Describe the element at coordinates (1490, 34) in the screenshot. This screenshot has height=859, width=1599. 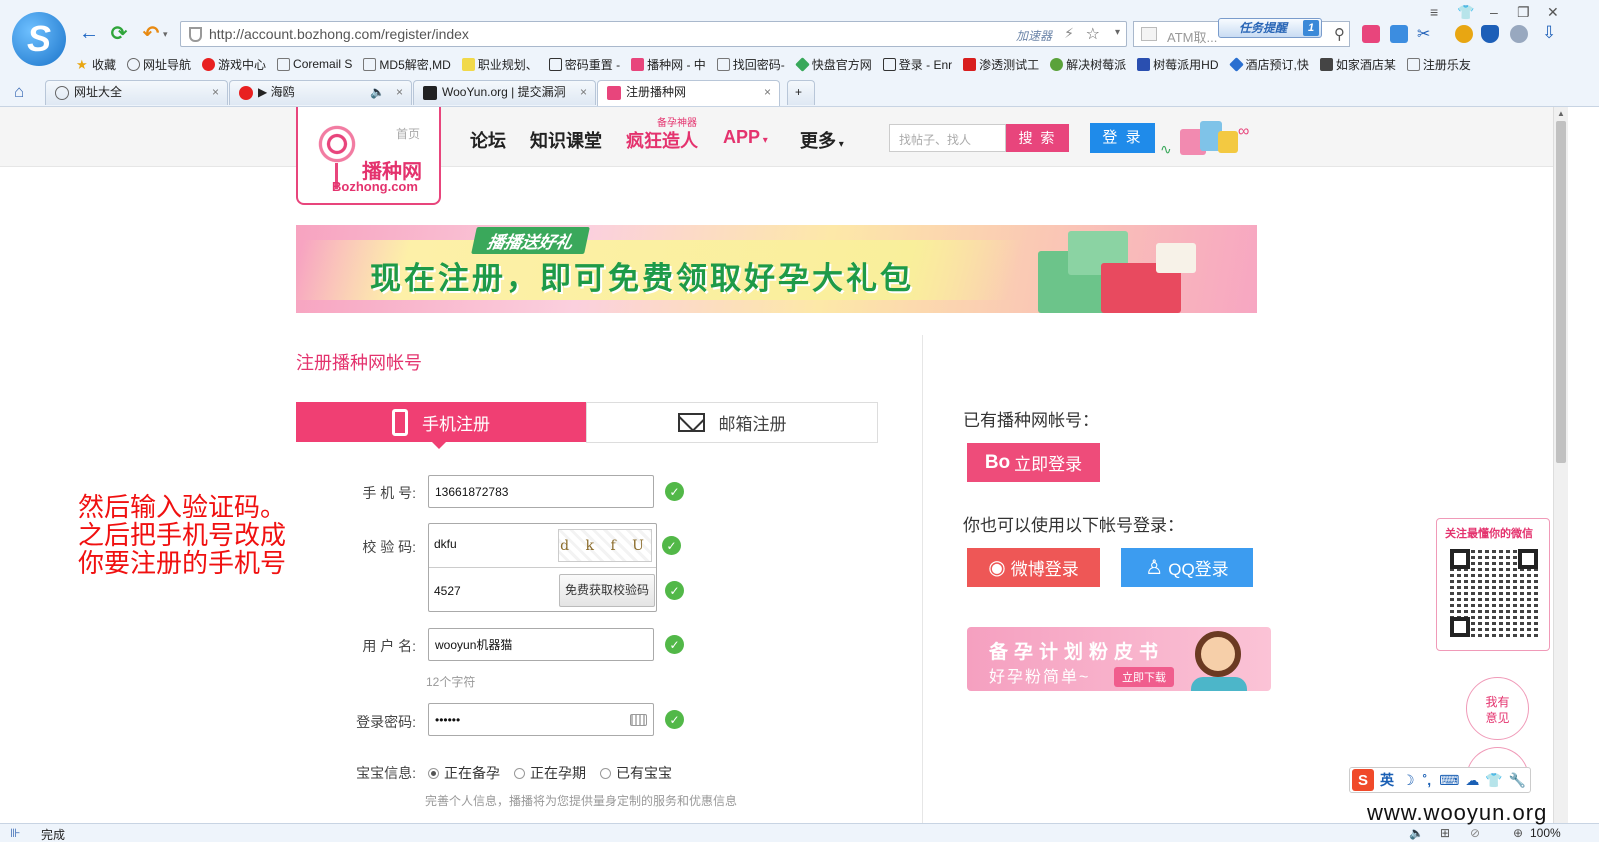
I see `shield-icon` at that location.